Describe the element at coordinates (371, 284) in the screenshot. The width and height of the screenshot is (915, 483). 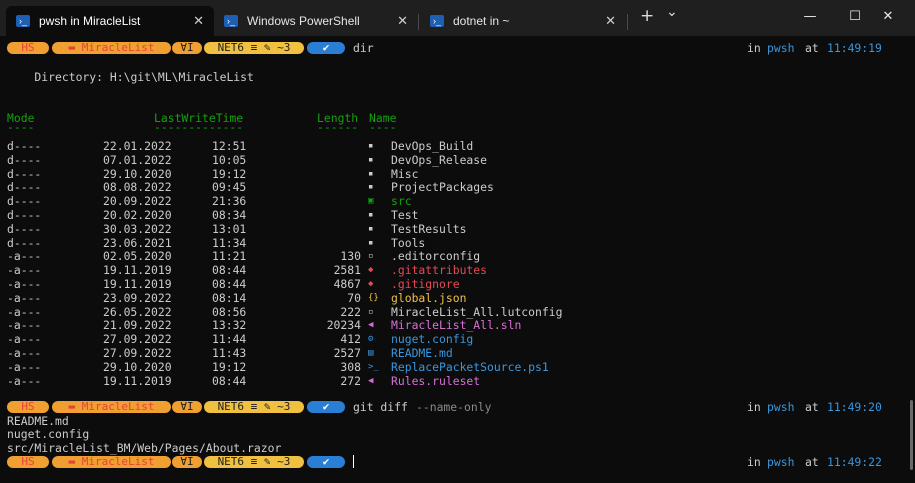
I see `file-type-icon: ◆` at that location.